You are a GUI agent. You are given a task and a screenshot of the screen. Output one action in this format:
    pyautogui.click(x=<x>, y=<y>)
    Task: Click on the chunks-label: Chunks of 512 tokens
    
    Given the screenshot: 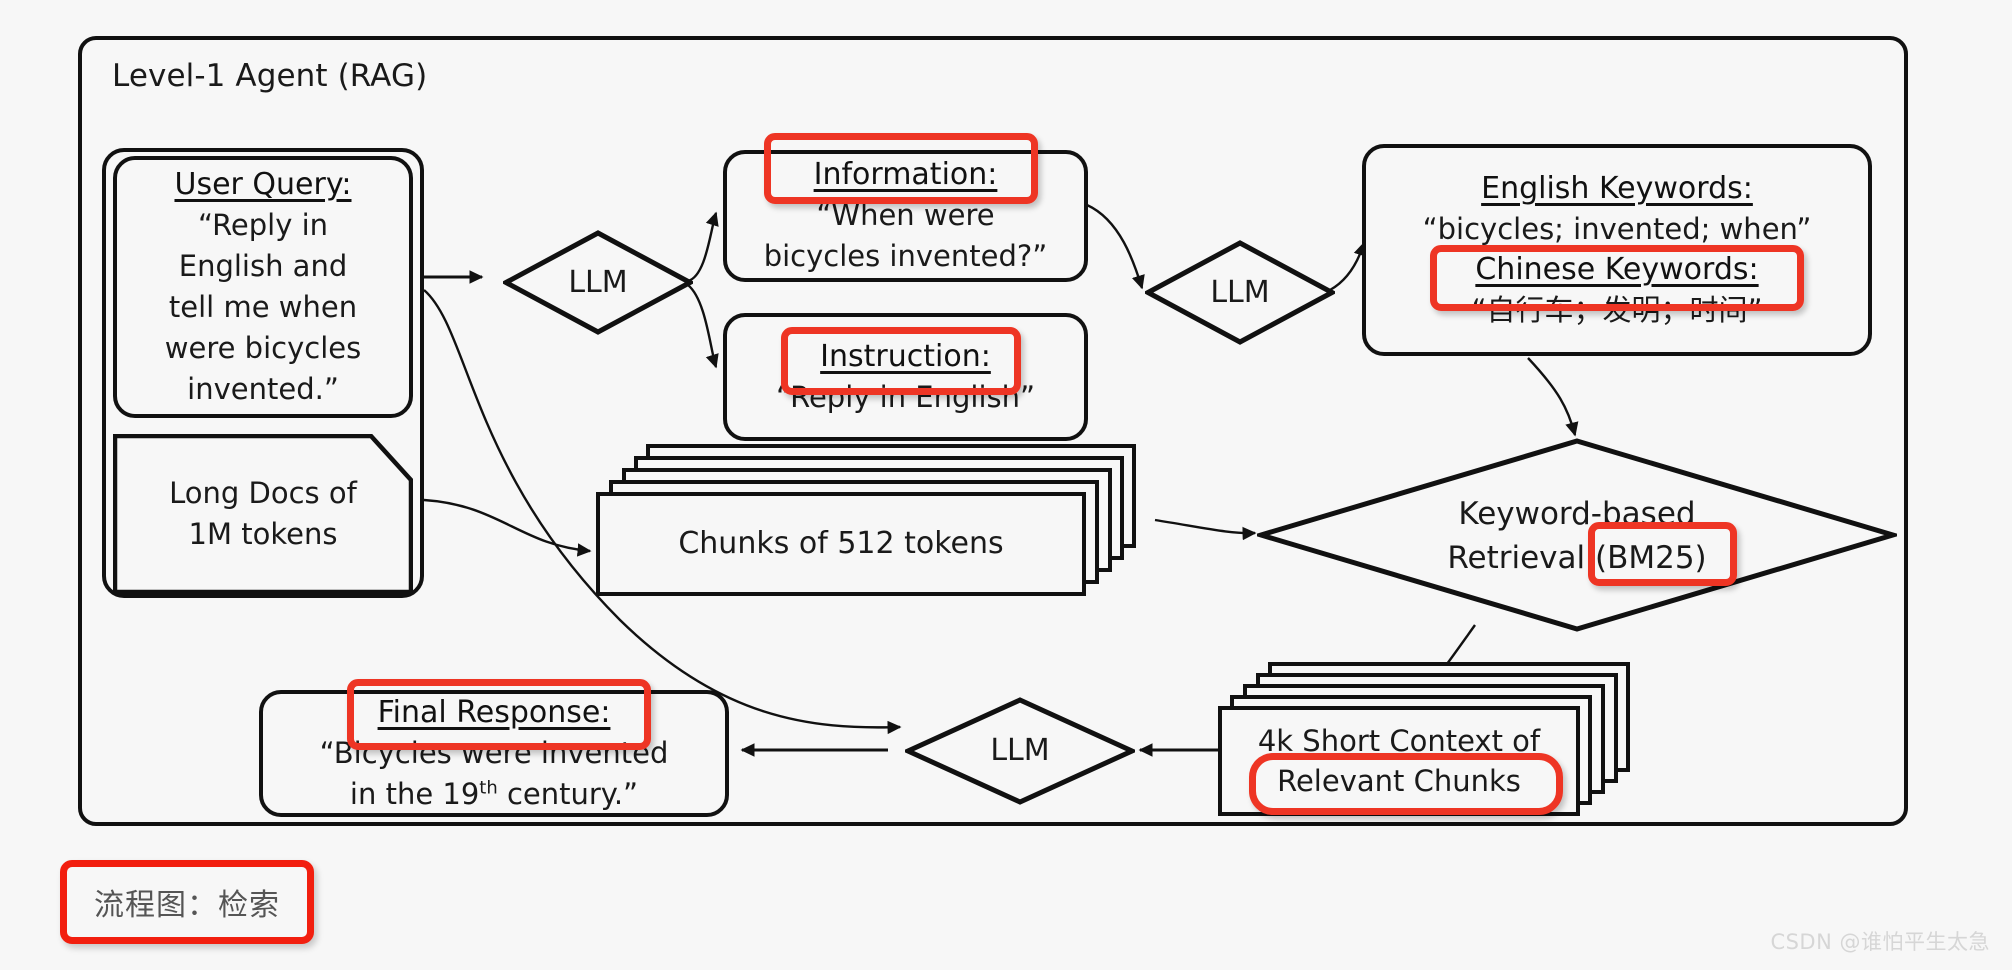 What is the action you would take?
    pyautogui.click(x=841, y=543)
    